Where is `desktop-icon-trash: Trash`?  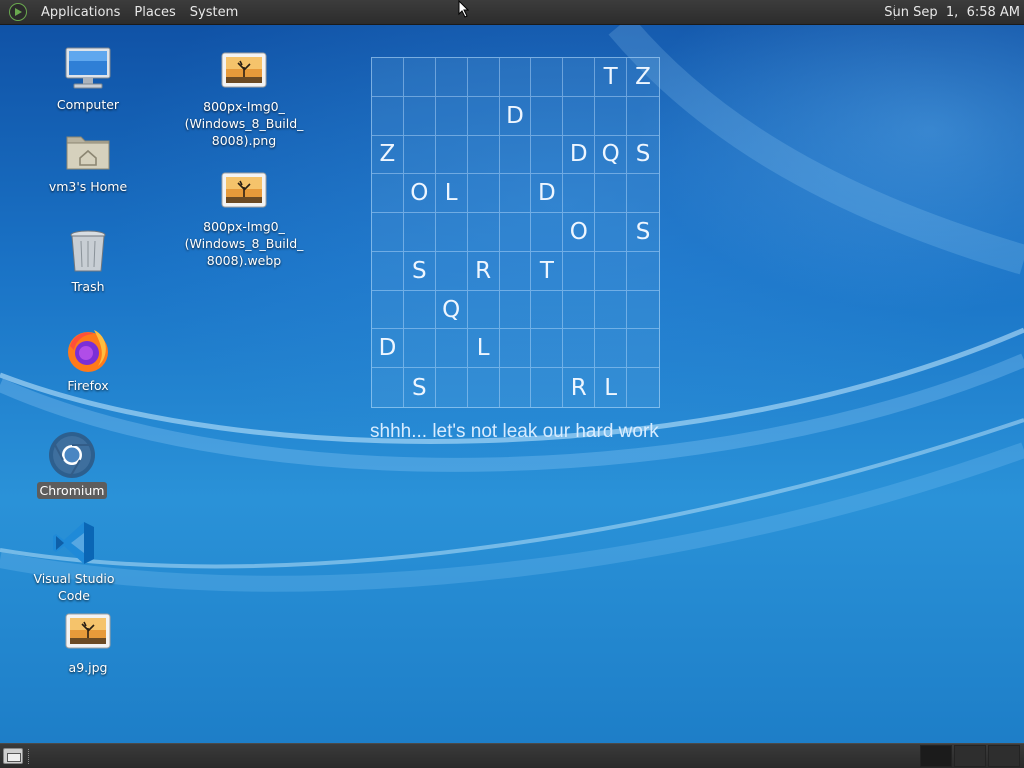 desktop-icon-trash: Trash is located at coordinates (88, 261).